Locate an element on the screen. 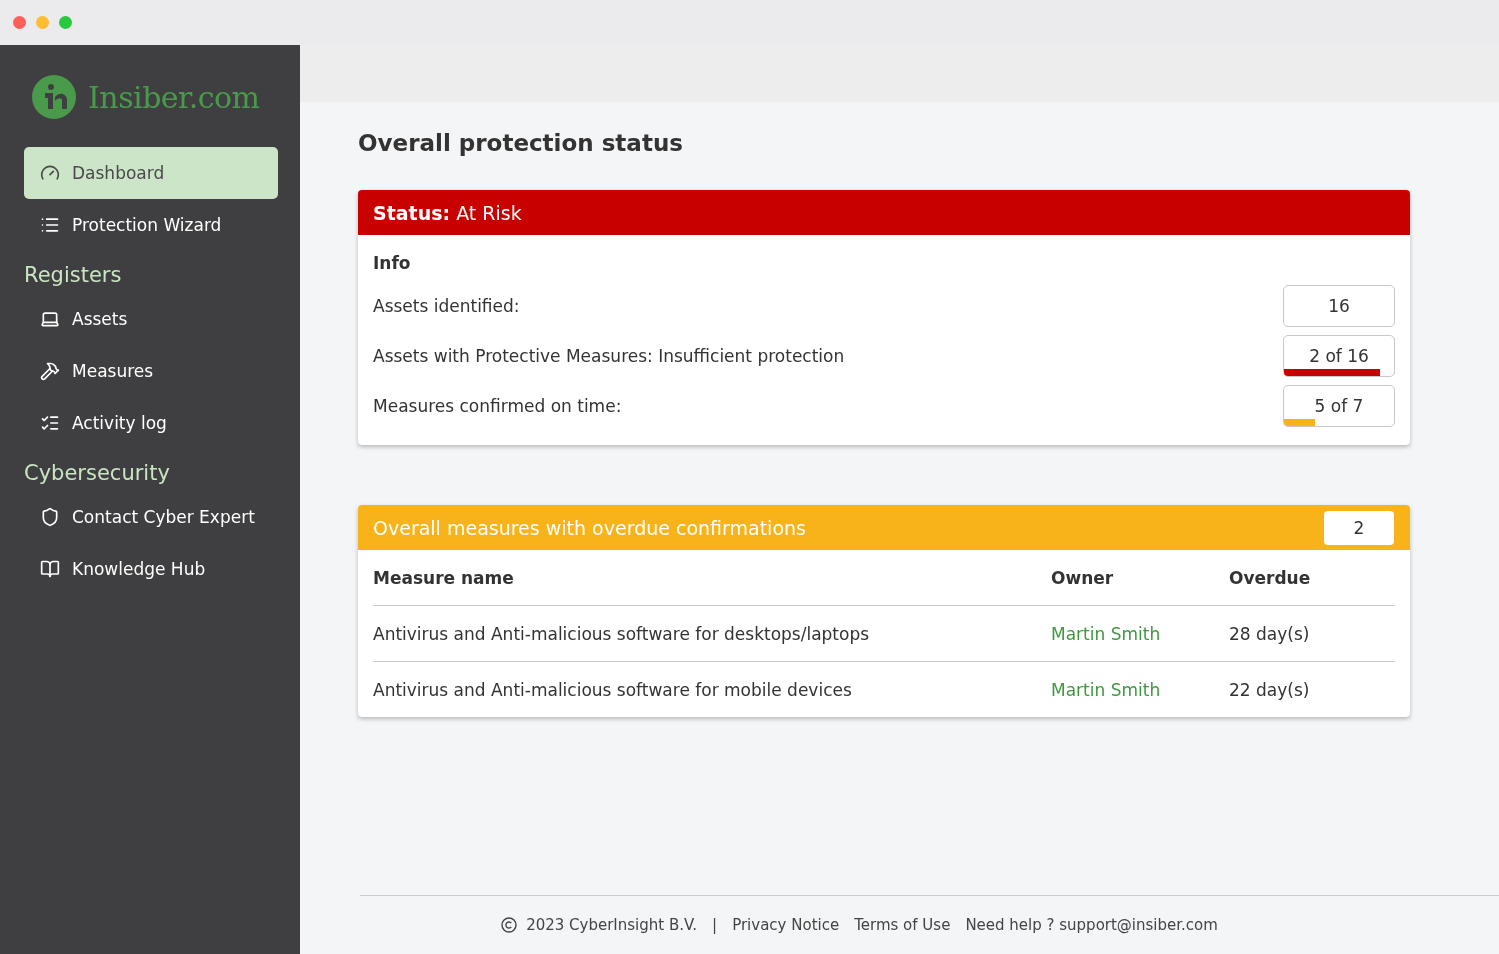  table-cell-text: 28 day(s) is located at coordinates (1270, 633).